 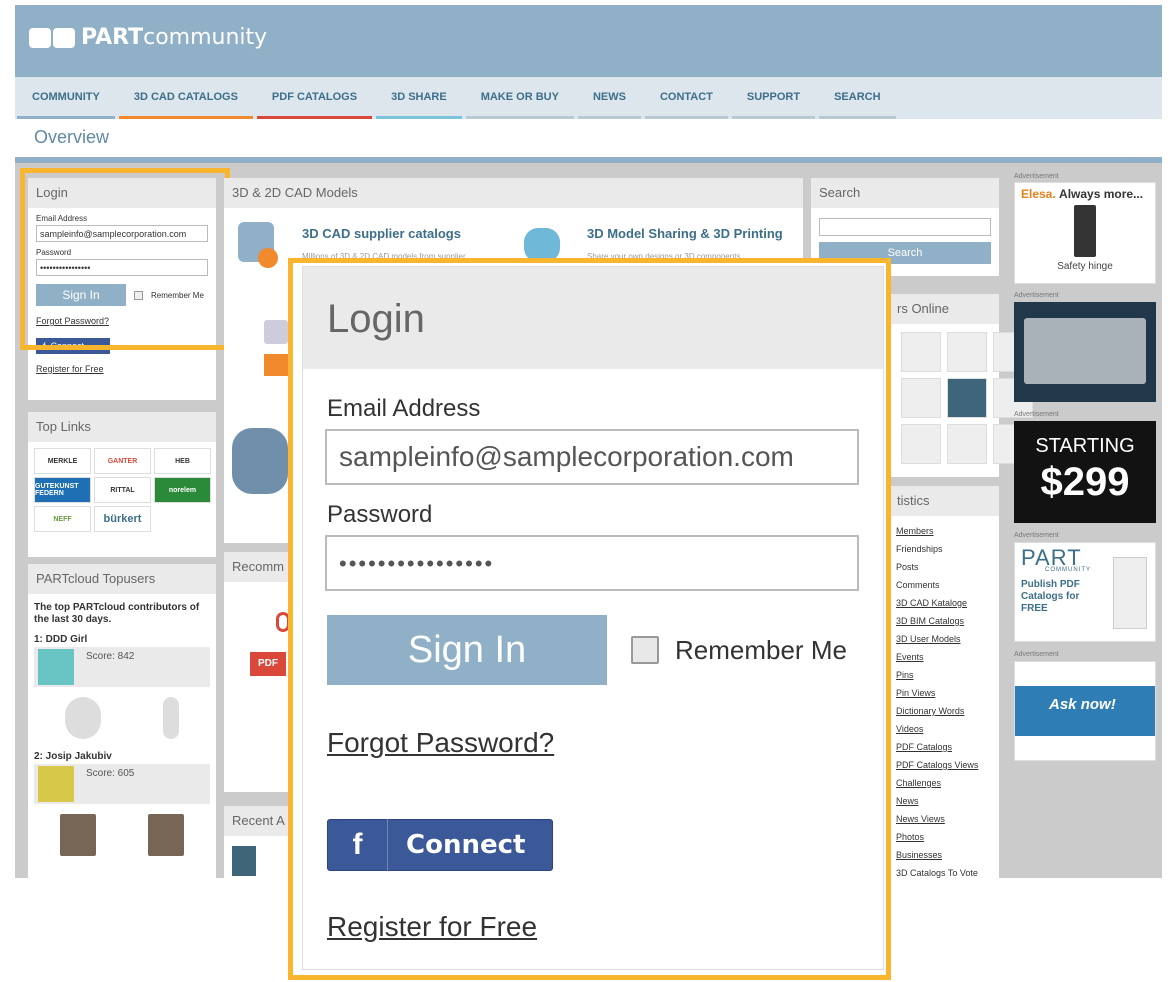 I want to click on sharing-cloud-icon, so click(x=542, y=245).